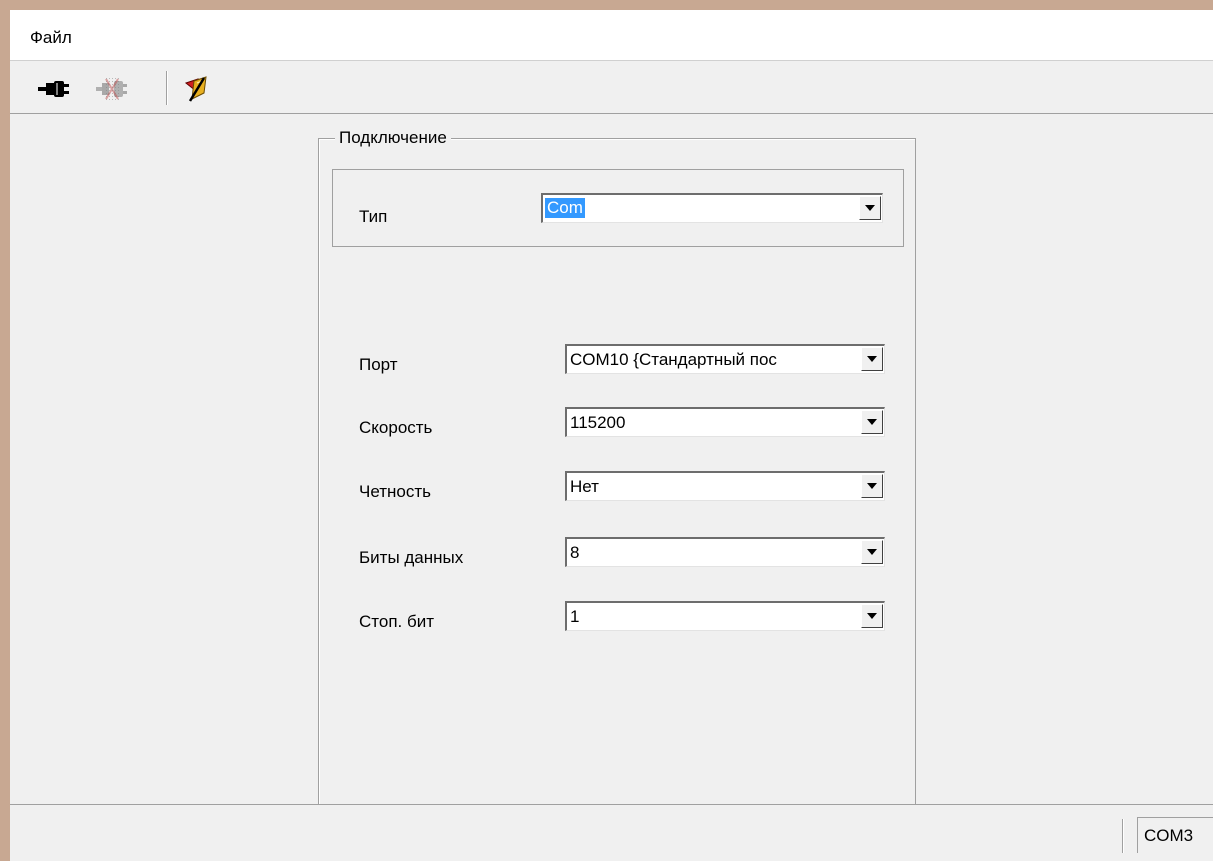 This screenshot has height=861, width=1213. Describe the element at coordinates (373, 216) in the screenshot. I see `type-label: Тип` at that location.